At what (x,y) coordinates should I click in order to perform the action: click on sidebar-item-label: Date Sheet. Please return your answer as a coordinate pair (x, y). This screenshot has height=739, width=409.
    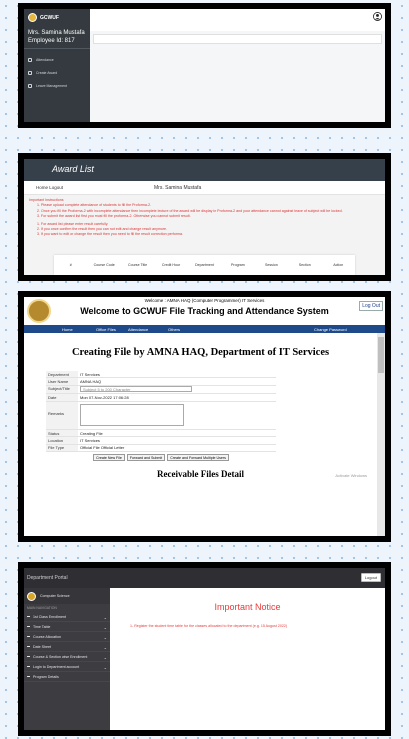
    Looking at the image, I should click on (42, 646).